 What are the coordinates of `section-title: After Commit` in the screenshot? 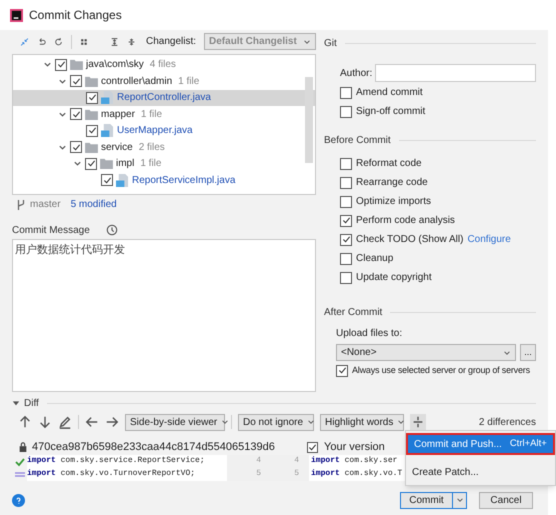 It's located at (353, 313).